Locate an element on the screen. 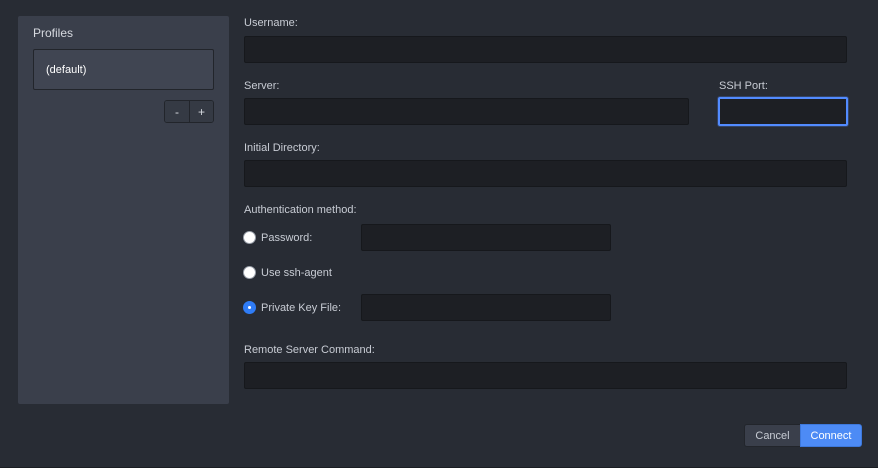 This screenshot has height=468, width=878. remote-command-label: Remote Server Command: is located at coordinates (309, 350).